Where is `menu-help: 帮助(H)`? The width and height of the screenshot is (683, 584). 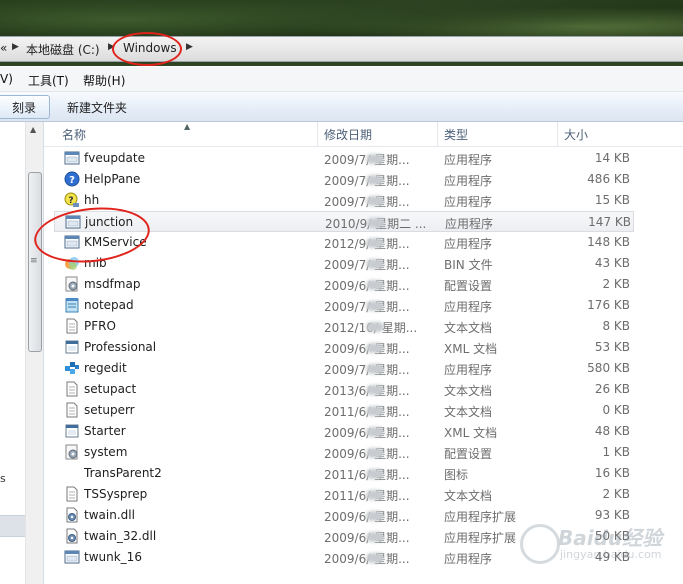 menu-help: 帮助(H) is located at coordinates (104, 80).